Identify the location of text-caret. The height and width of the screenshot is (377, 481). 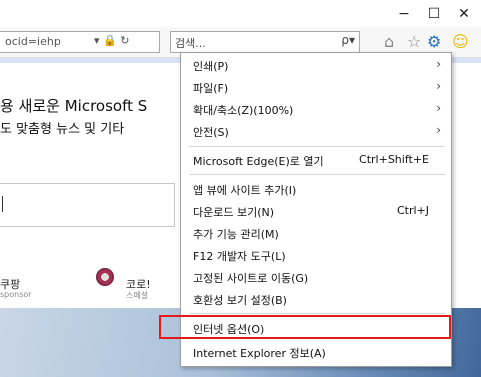
(2, 204).